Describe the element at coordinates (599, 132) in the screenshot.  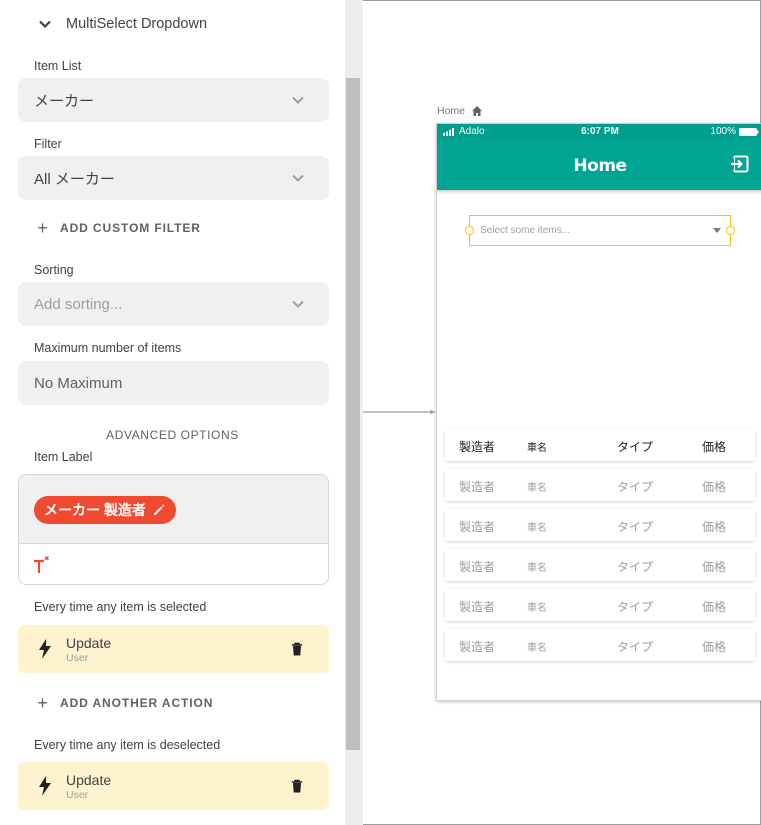
I see `status-bar: Adalo 6:07 PM 100%` at that location.